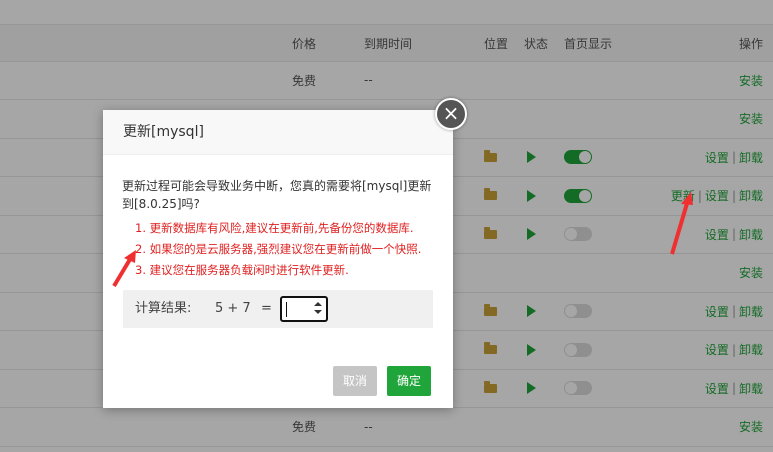 Image resolution: width=773 pixels, height=452 pixels. What do you see at coordinates (242, 270) in the screenshot?
I see `warning-3: 3. 建议您在服务器负载闲时进行软件更新.` at bounding box center [242, 270].